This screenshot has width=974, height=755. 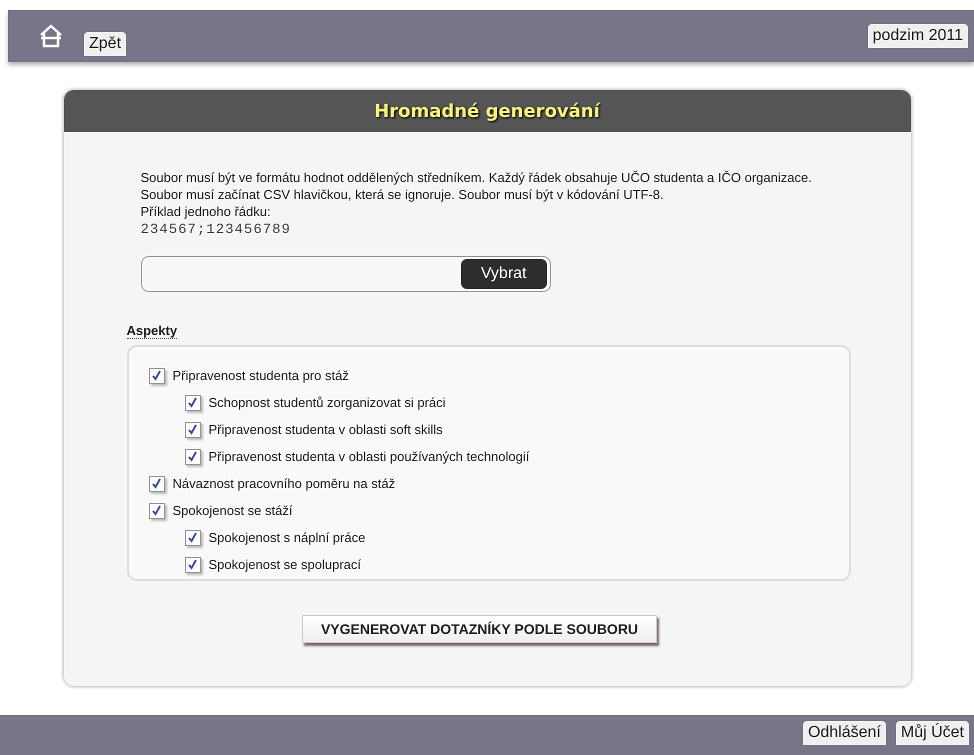 I want to click on example-label: Příklad jednoho řádku:, so click(x=206, y=211).